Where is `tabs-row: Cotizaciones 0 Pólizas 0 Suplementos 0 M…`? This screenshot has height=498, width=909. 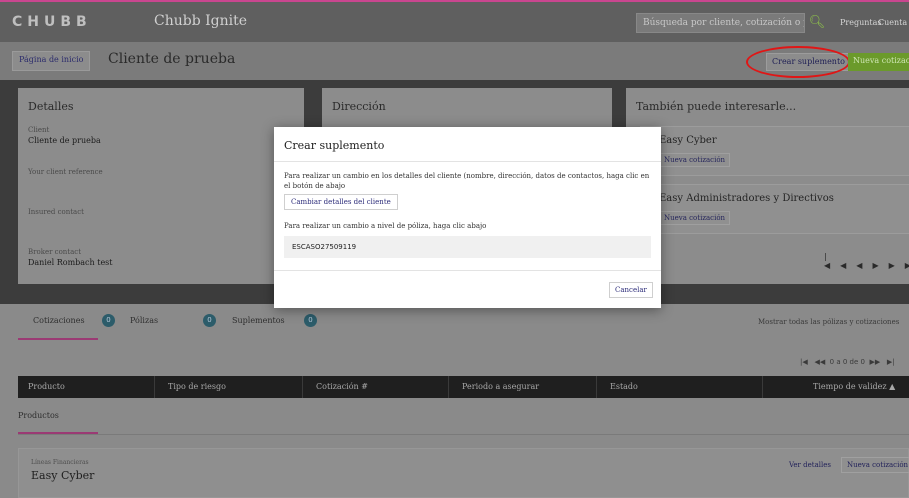
tabs-row: Cotizaciones 0 Pólizas 0 Suplementos 0 M… is located at coordinates (454, 323).